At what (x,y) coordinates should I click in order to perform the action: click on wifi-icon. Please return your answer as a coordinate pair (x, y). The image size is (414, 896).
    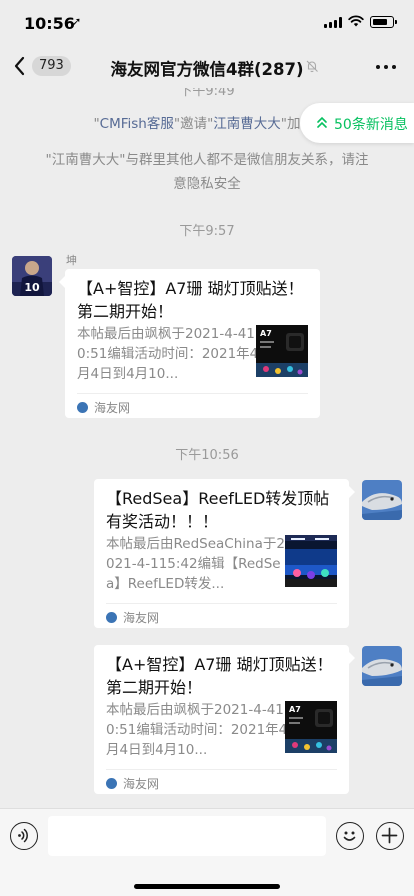
    Looking at the image, I should click on (356, 21).